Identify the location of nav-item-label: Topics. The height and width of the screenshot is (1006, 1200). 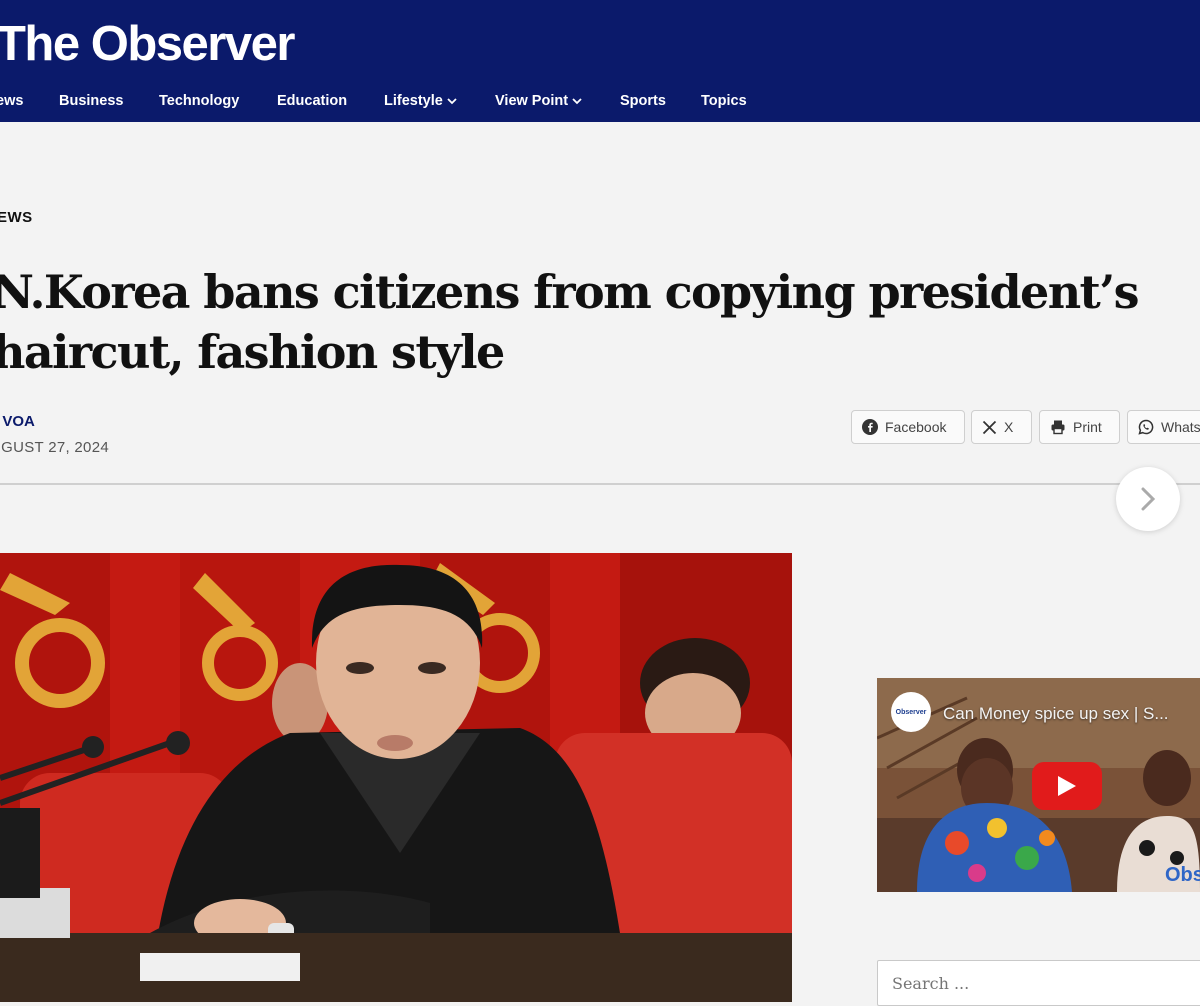
(724, 101).